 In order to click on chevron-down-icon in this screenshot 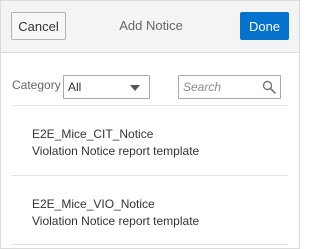, I will do `click(135, 88)`.